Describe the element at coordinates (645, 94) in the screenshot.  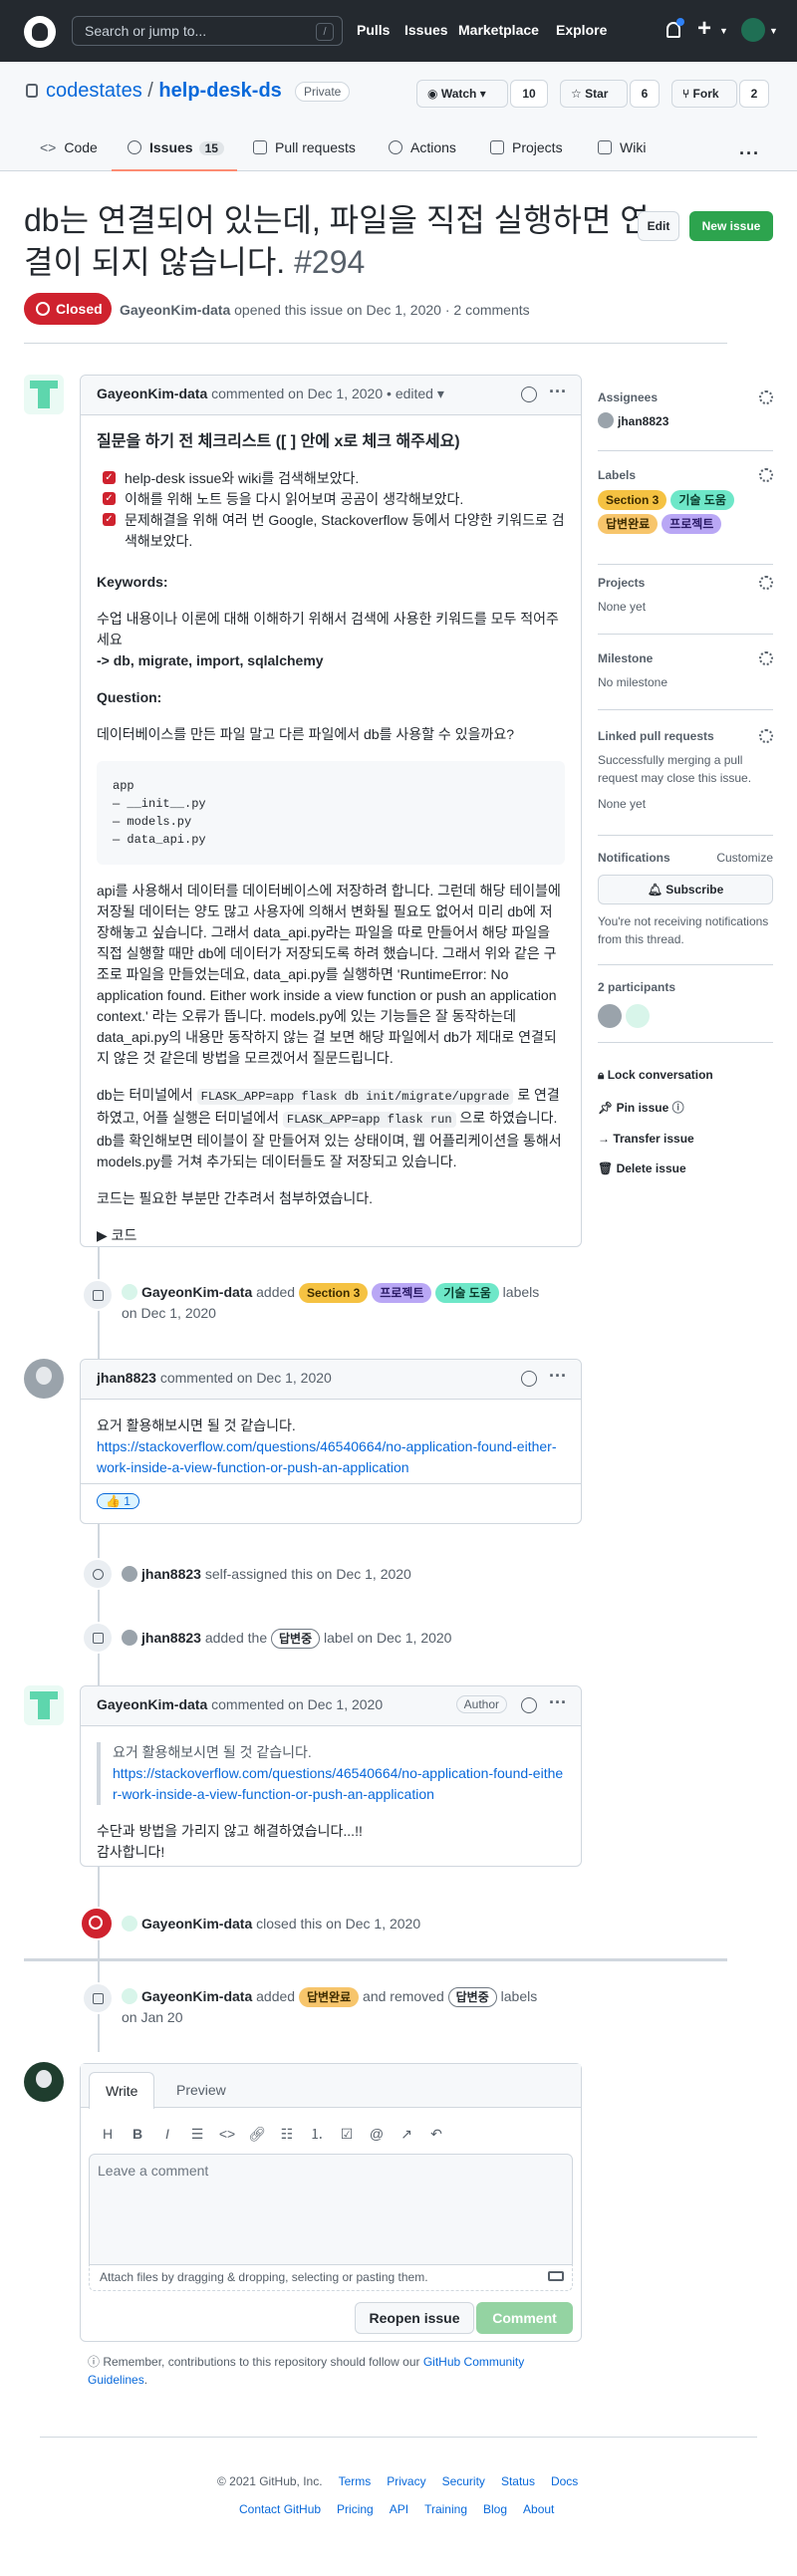
I see `star-count: 6` at that location.